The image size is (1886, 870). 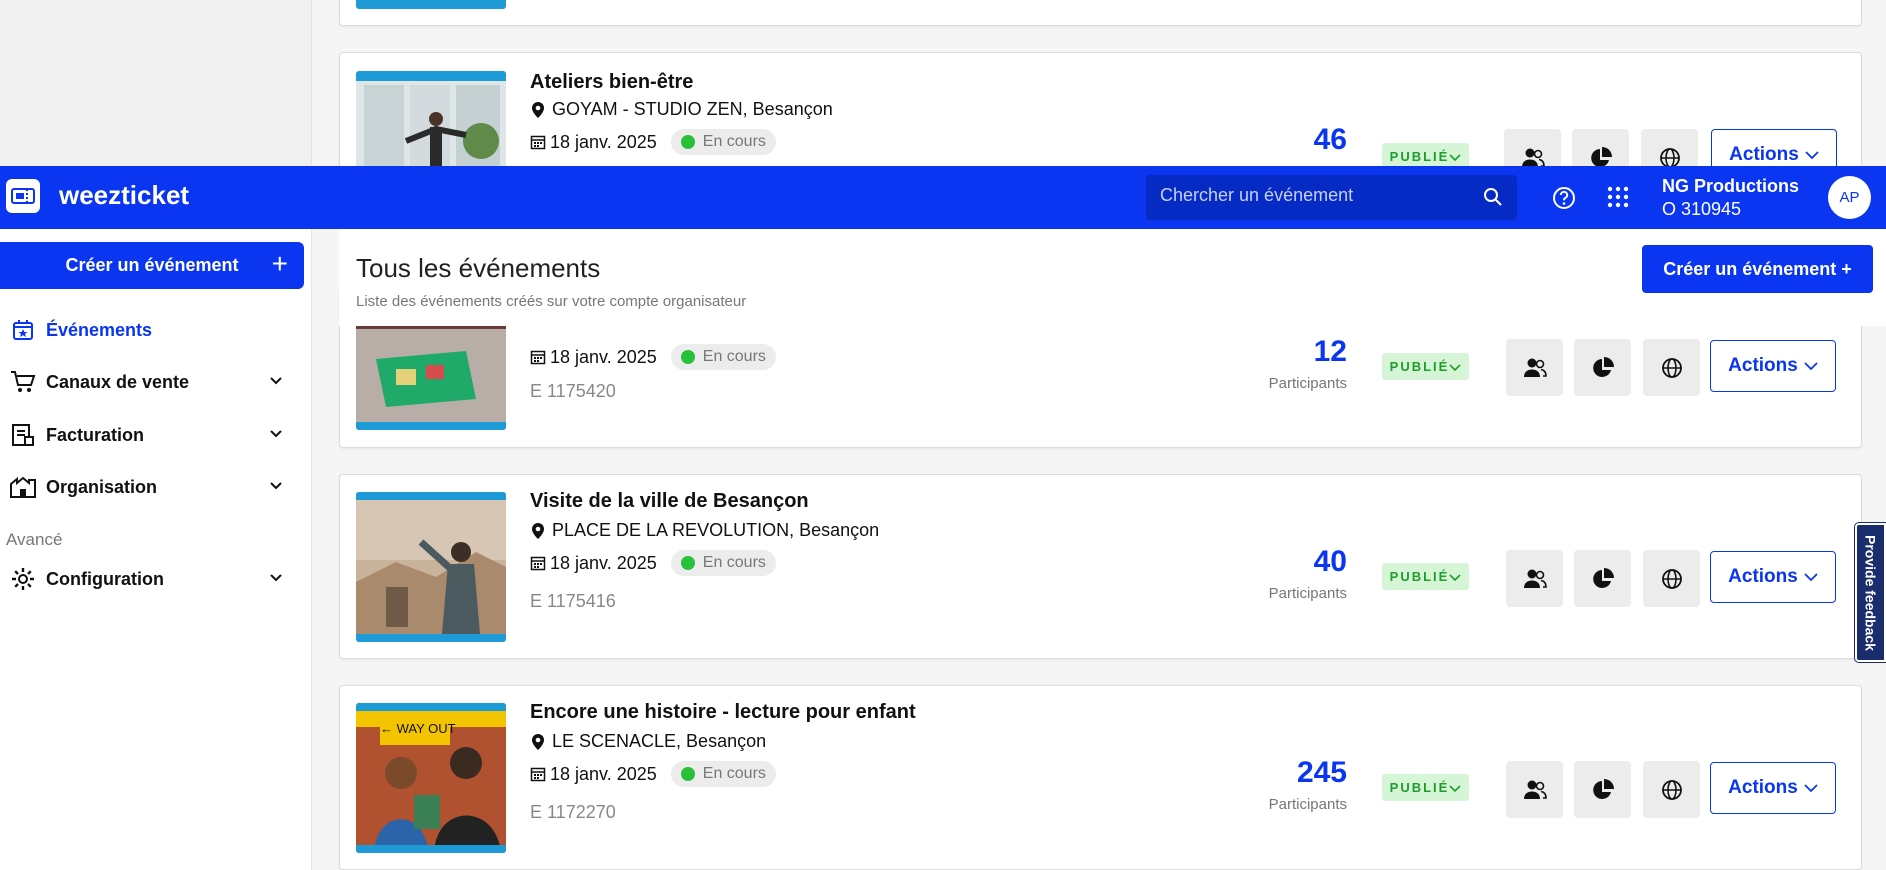 I want to click on event-location: GOYAM - STUDIO ZEN, Besançon, so click(x=681, y=109).